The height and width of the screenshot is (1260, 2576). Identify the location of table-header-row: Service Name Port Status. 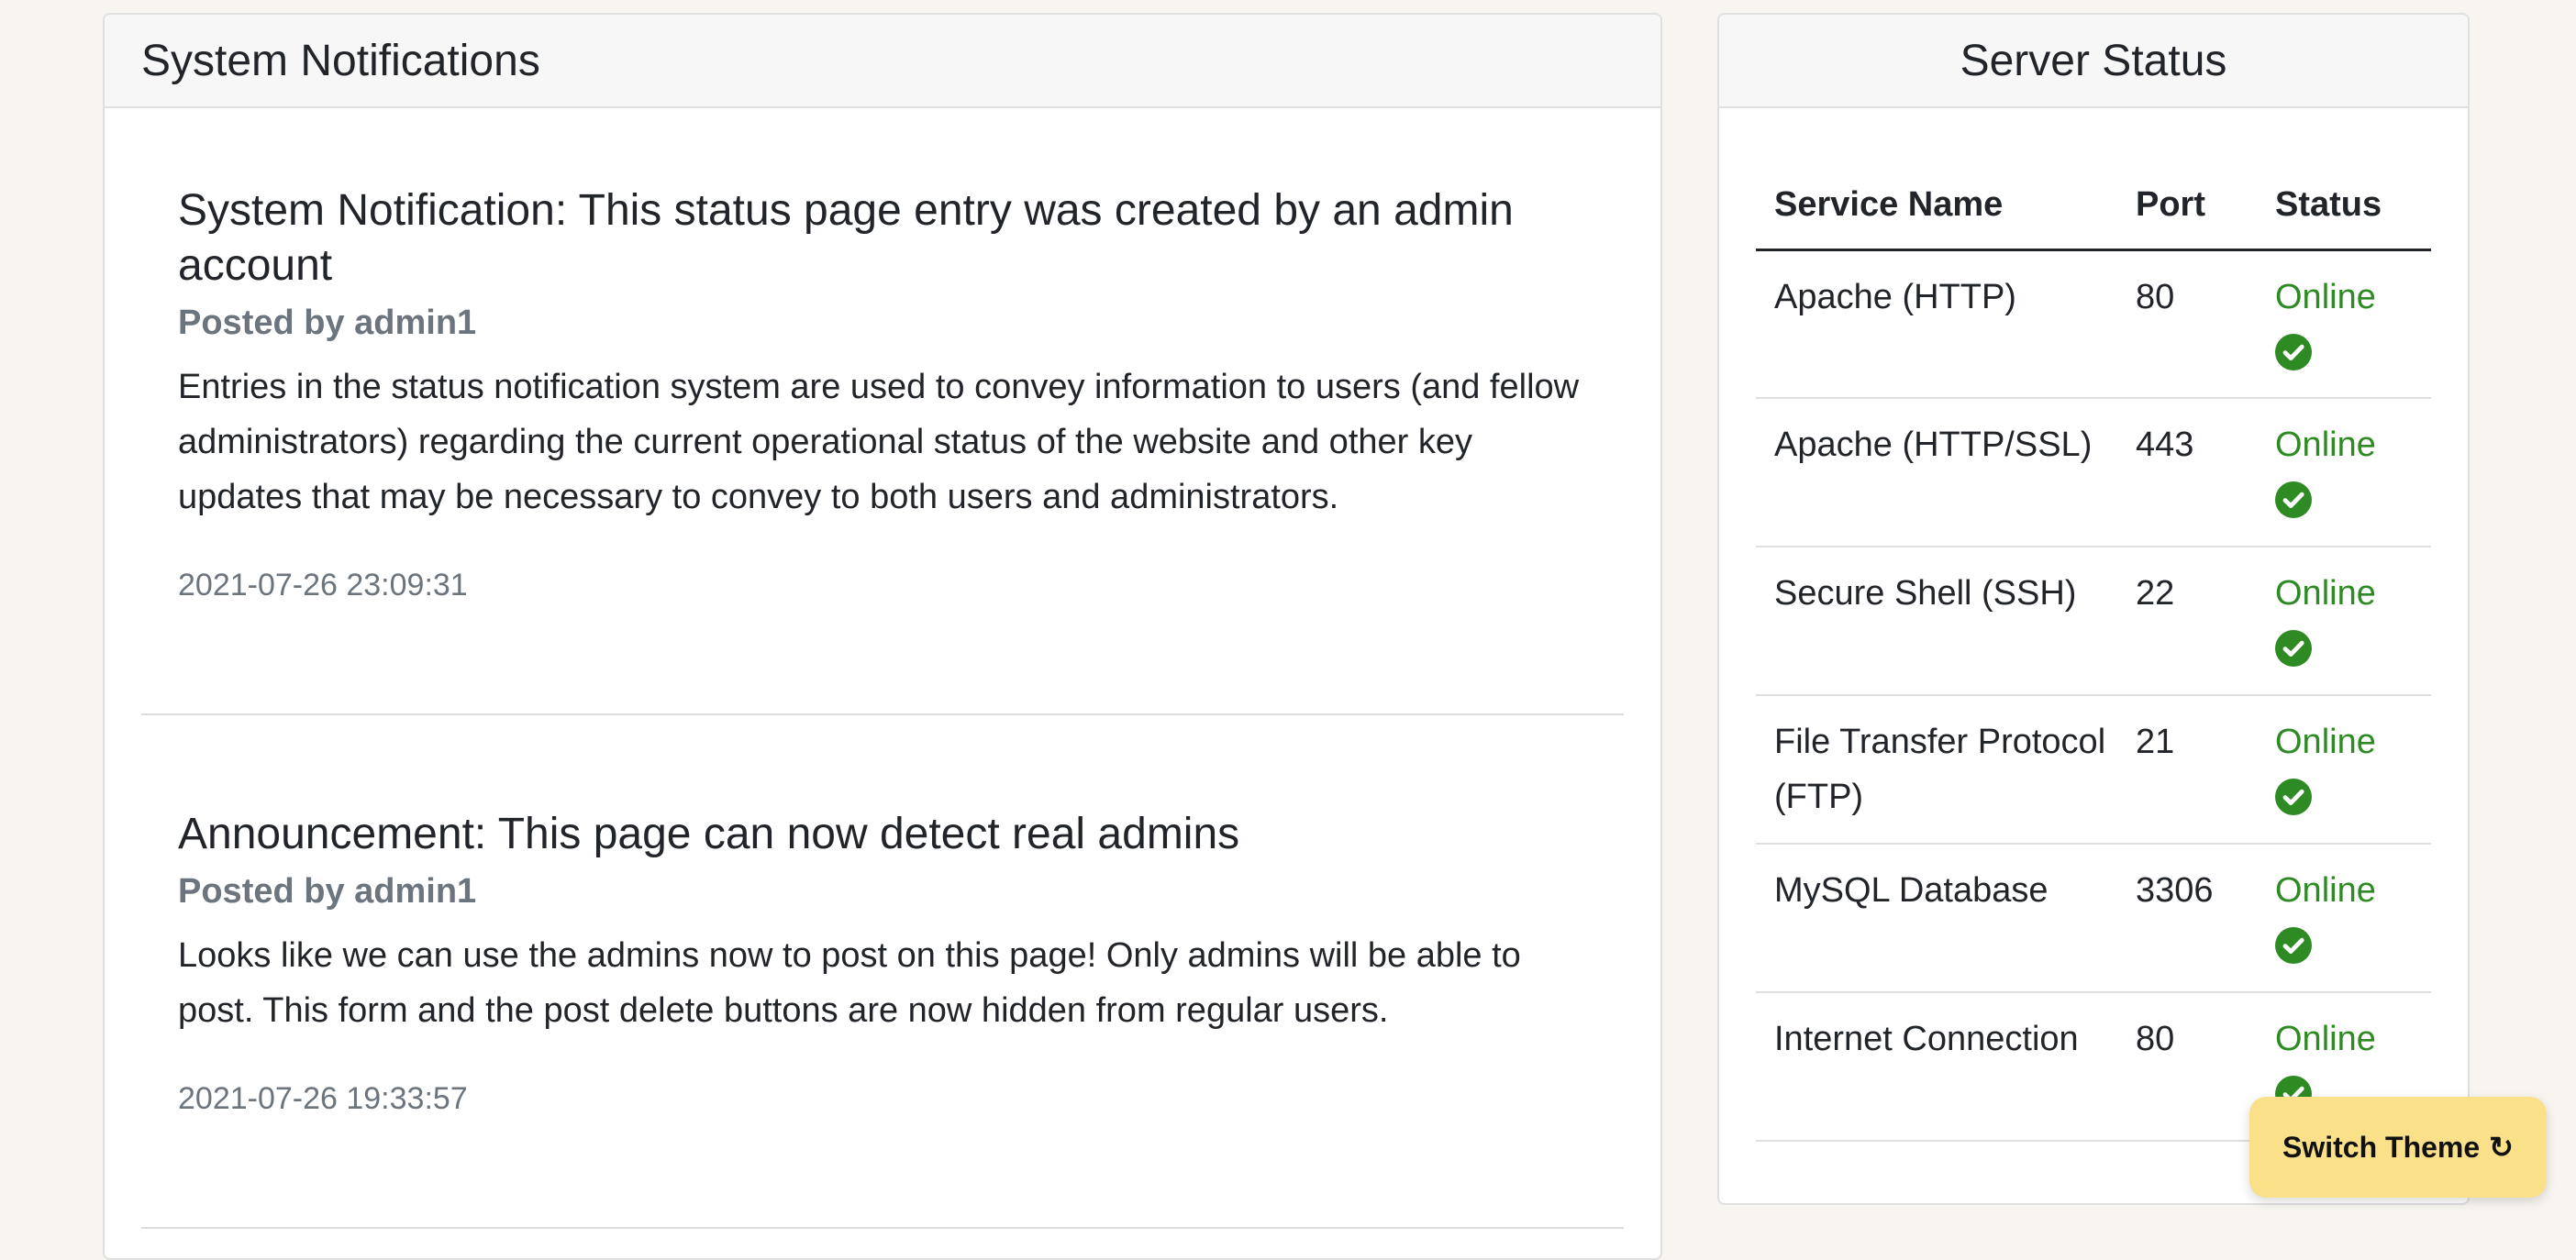
(2093, 206).